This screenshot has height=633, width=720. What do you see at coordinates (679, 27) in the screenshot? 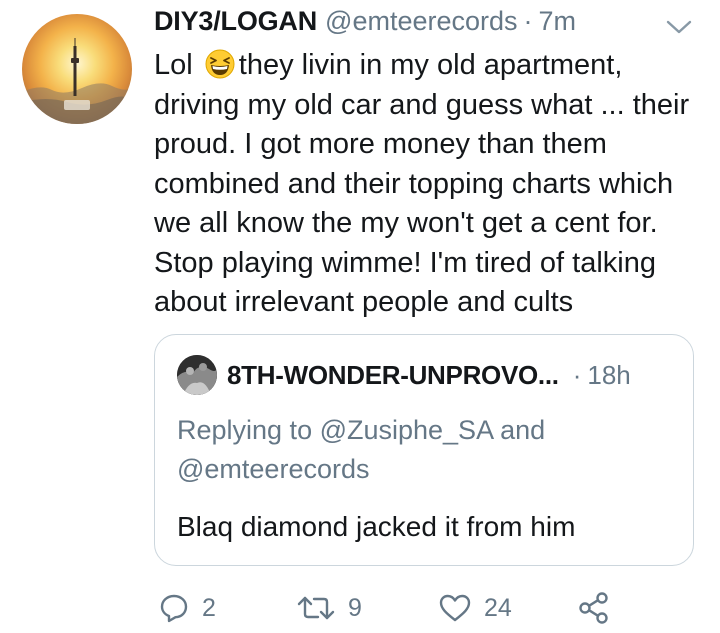
I see `chevron-down-icon` at bounding box center [679, 27].